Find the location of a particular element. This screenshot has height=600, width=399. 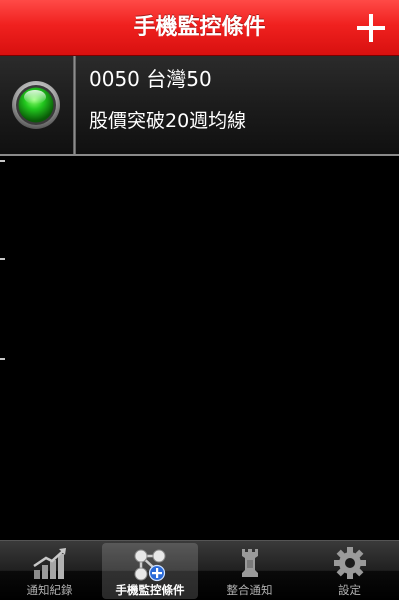

navbar: 手機監控條件 is located at coordinates (199, 28).